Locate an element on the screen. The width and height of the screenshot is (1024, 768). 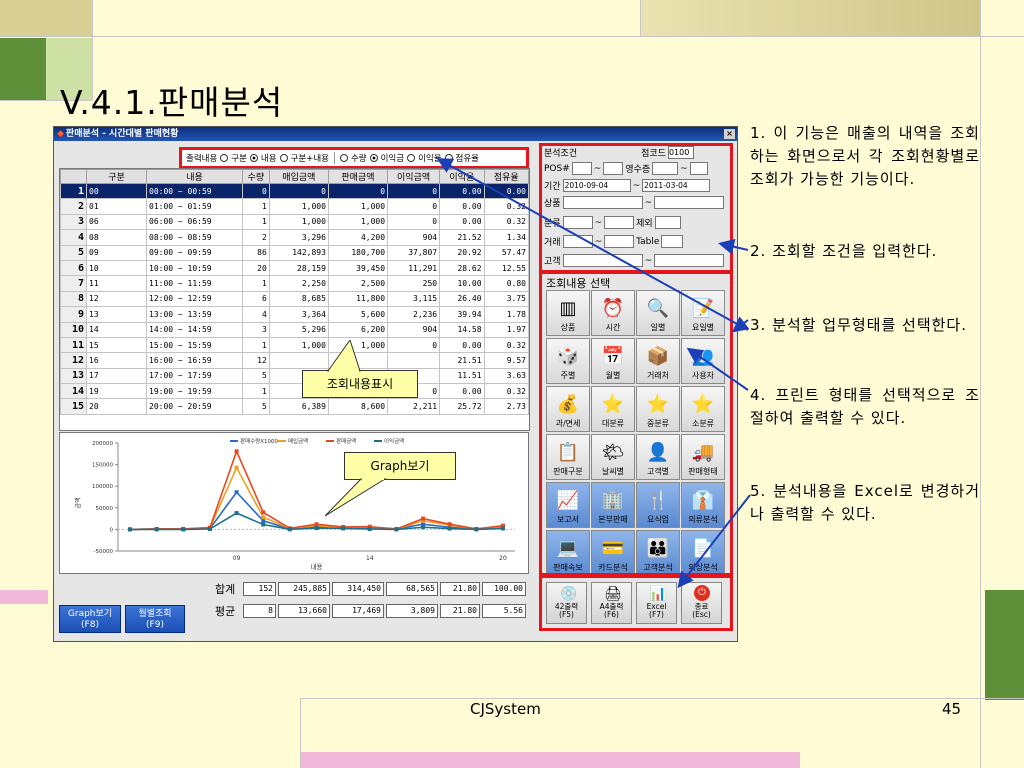
table-cell: 14:00 ~ 14:59 is located at coordinates (194, 329).